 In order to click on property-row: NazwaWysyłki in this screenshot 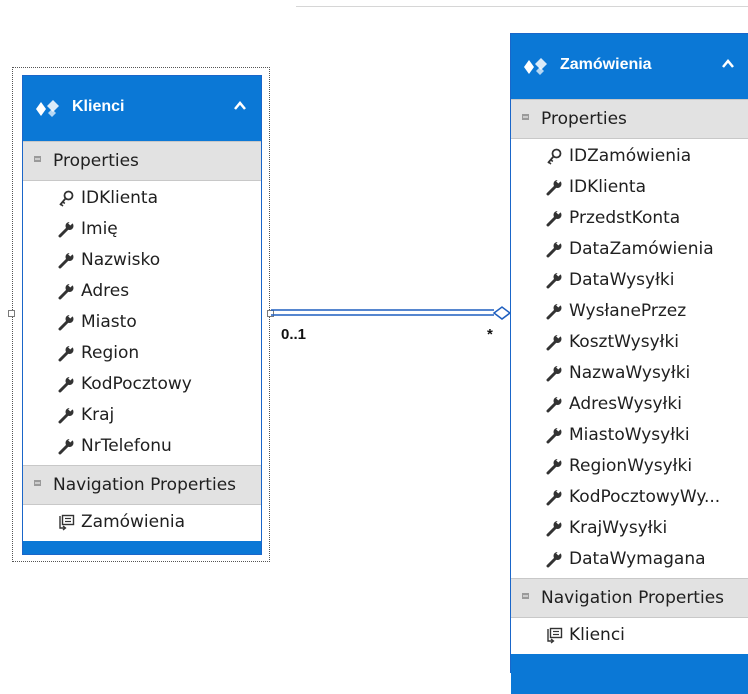, I will do `click(629, 373)`.